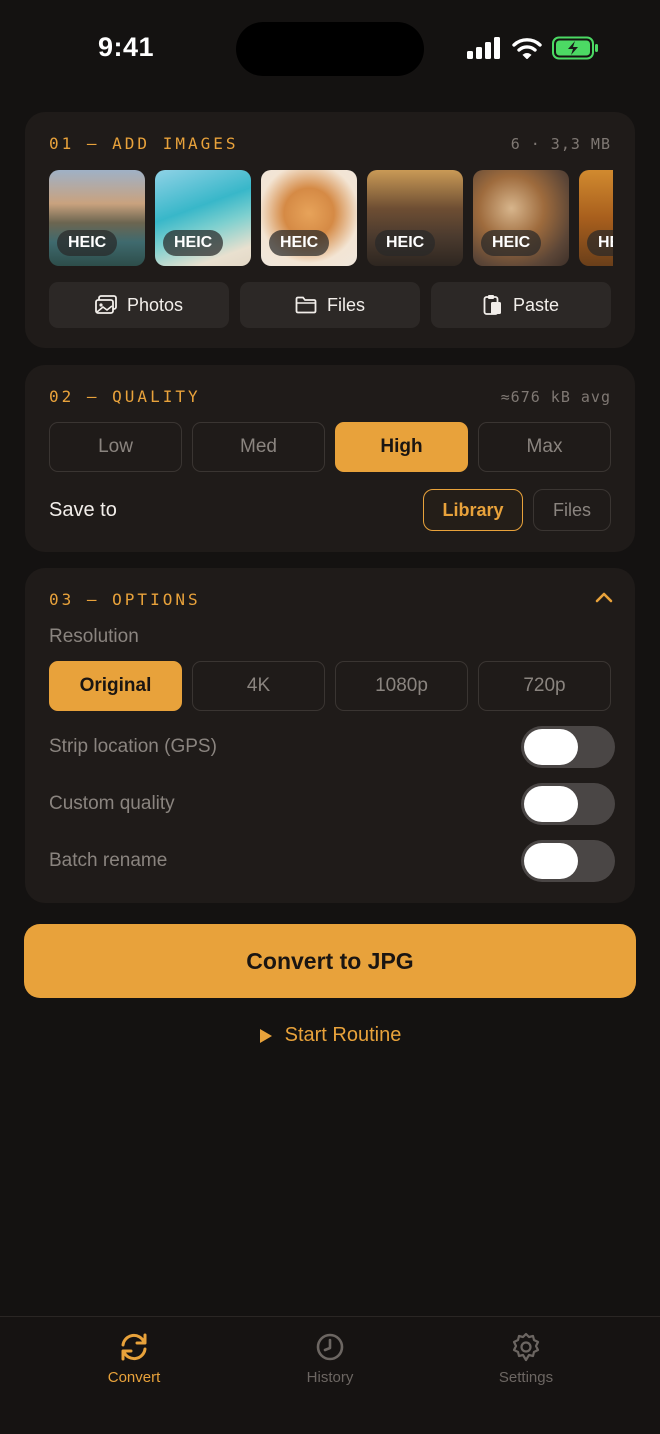  I want to click on toggle-label: Custom quality, so click(112, 803).